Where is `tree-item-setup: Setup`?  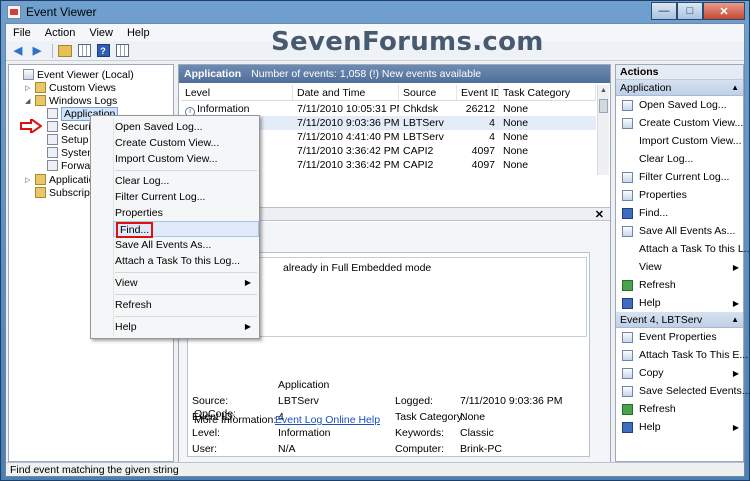 tree-item-setup: Setup is located at coordinates (62, 139).